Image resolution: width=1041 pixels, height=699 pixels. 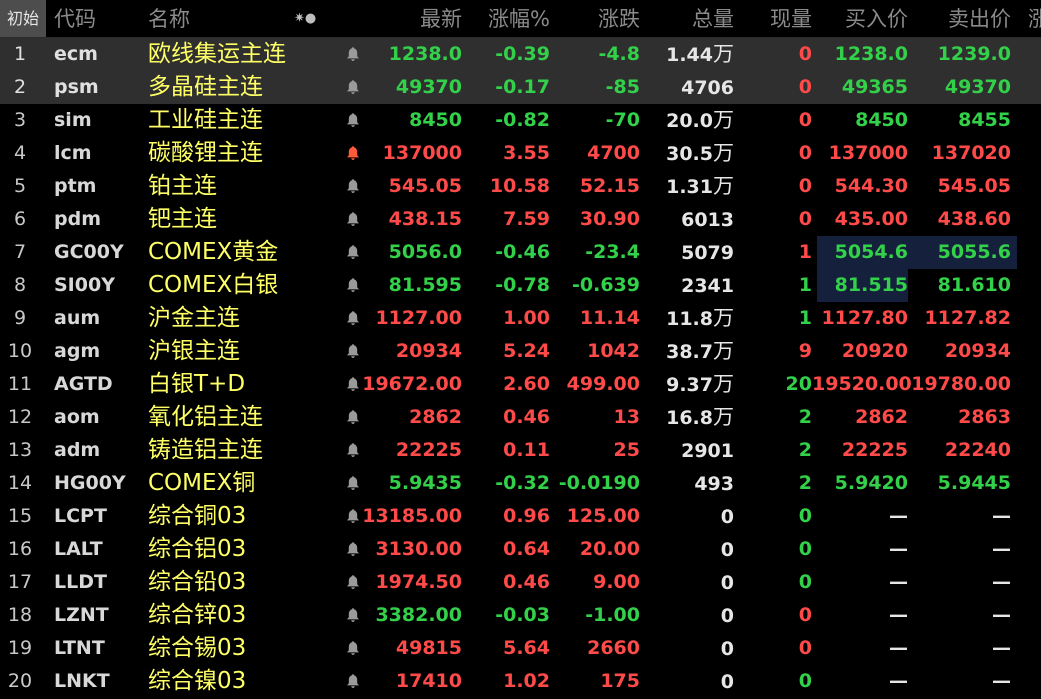 I want to click on change-amount: -0.0190, so click(x=599, y=483).